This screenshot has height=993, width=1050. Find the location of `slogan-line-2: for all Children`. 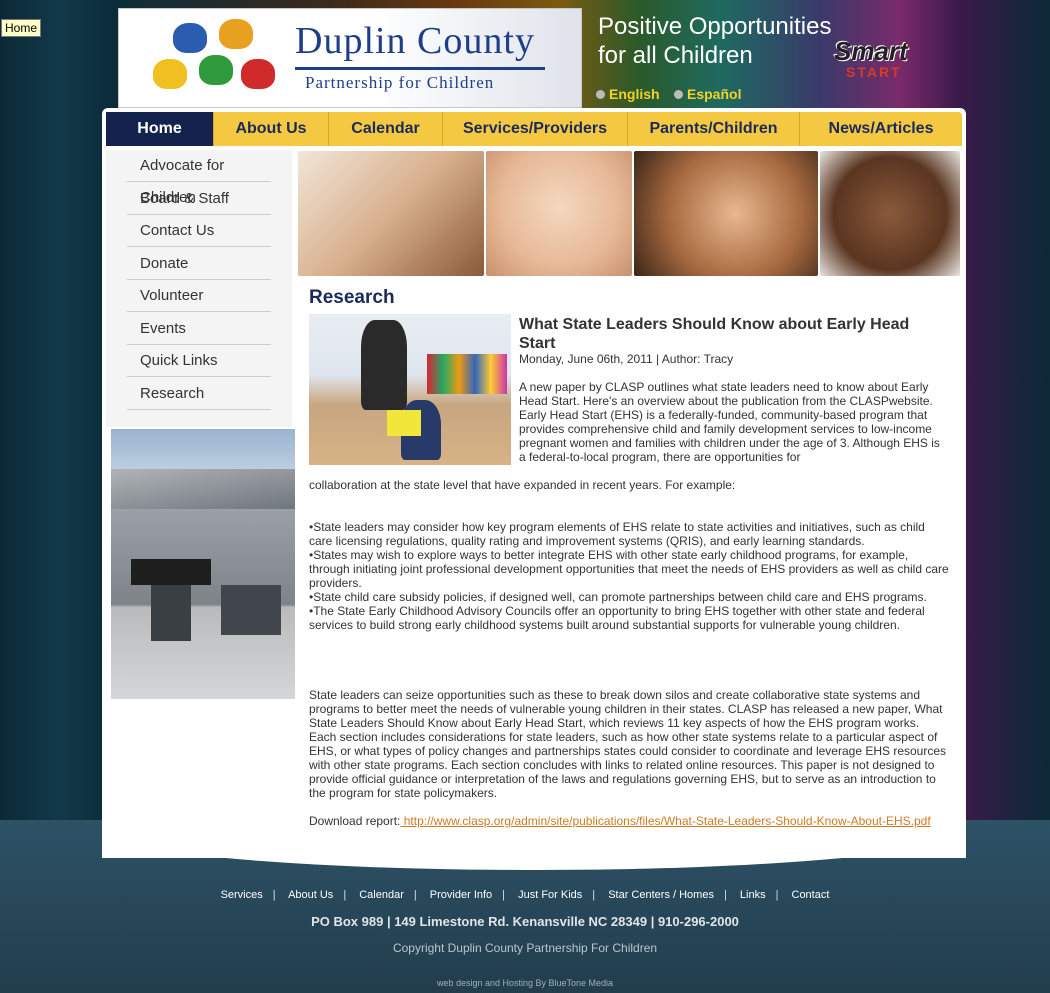

slogan-line-2: for all Children is located at coordinates (675, 55).